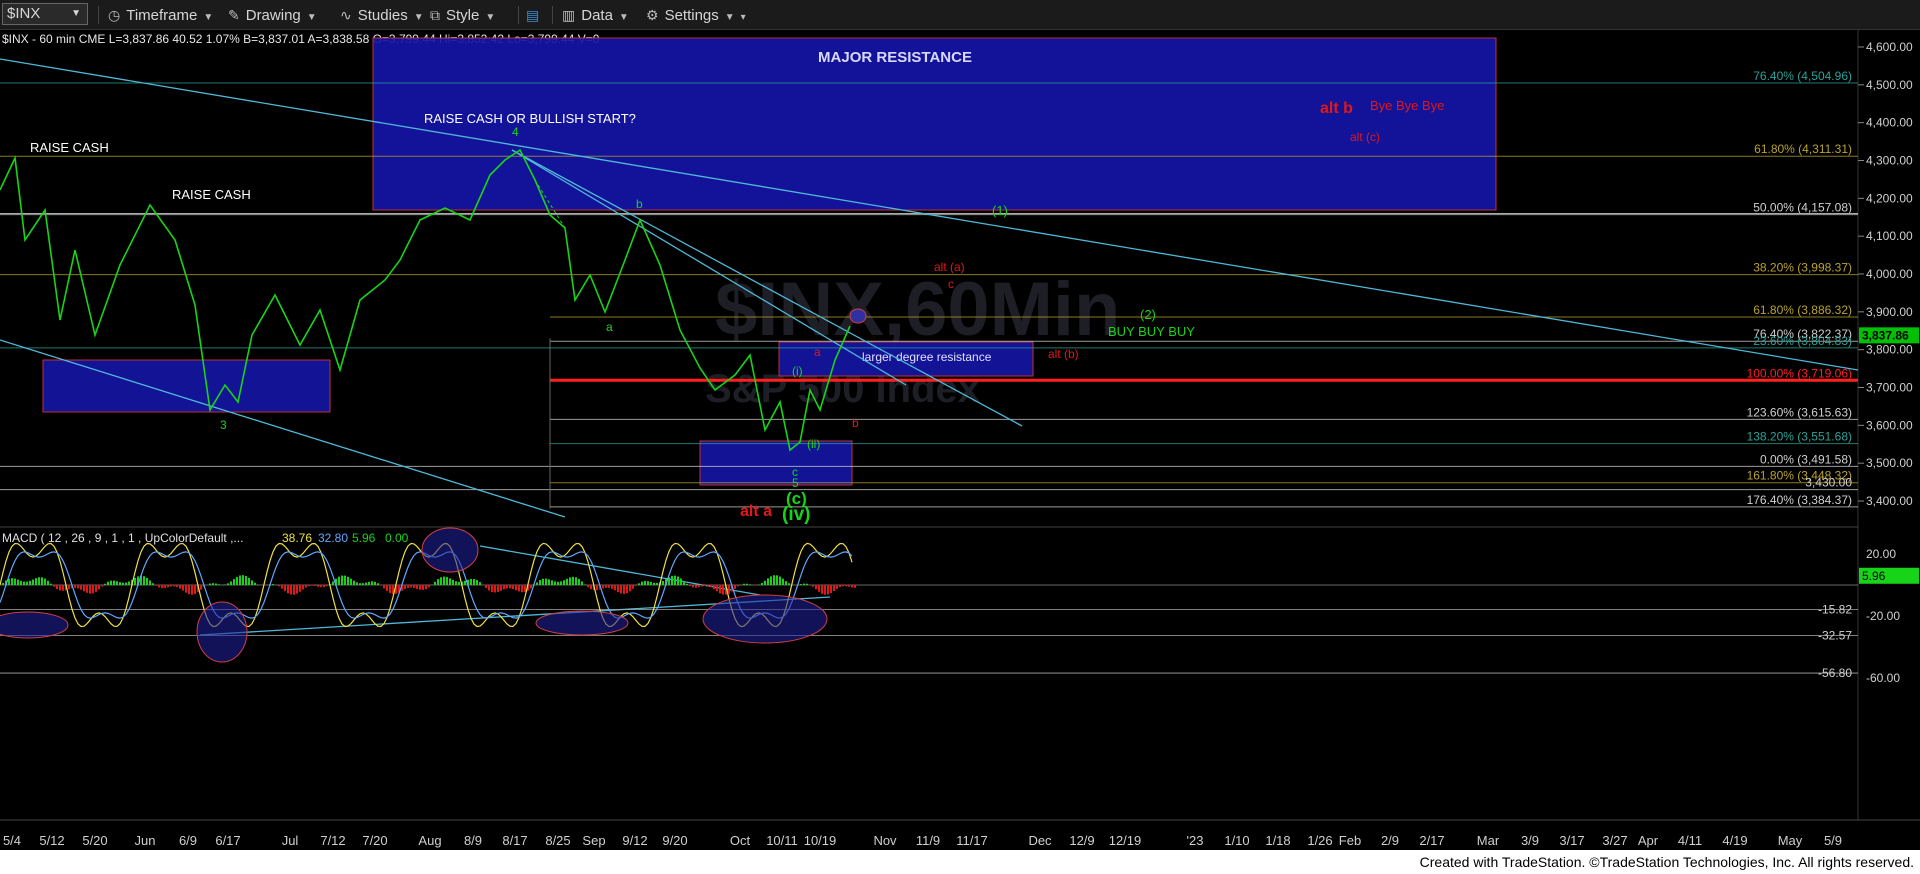 The width and height of the screenshot is (1920, 874). I want to click on price-tick-label: 4,100.00, so click(1889, 236).